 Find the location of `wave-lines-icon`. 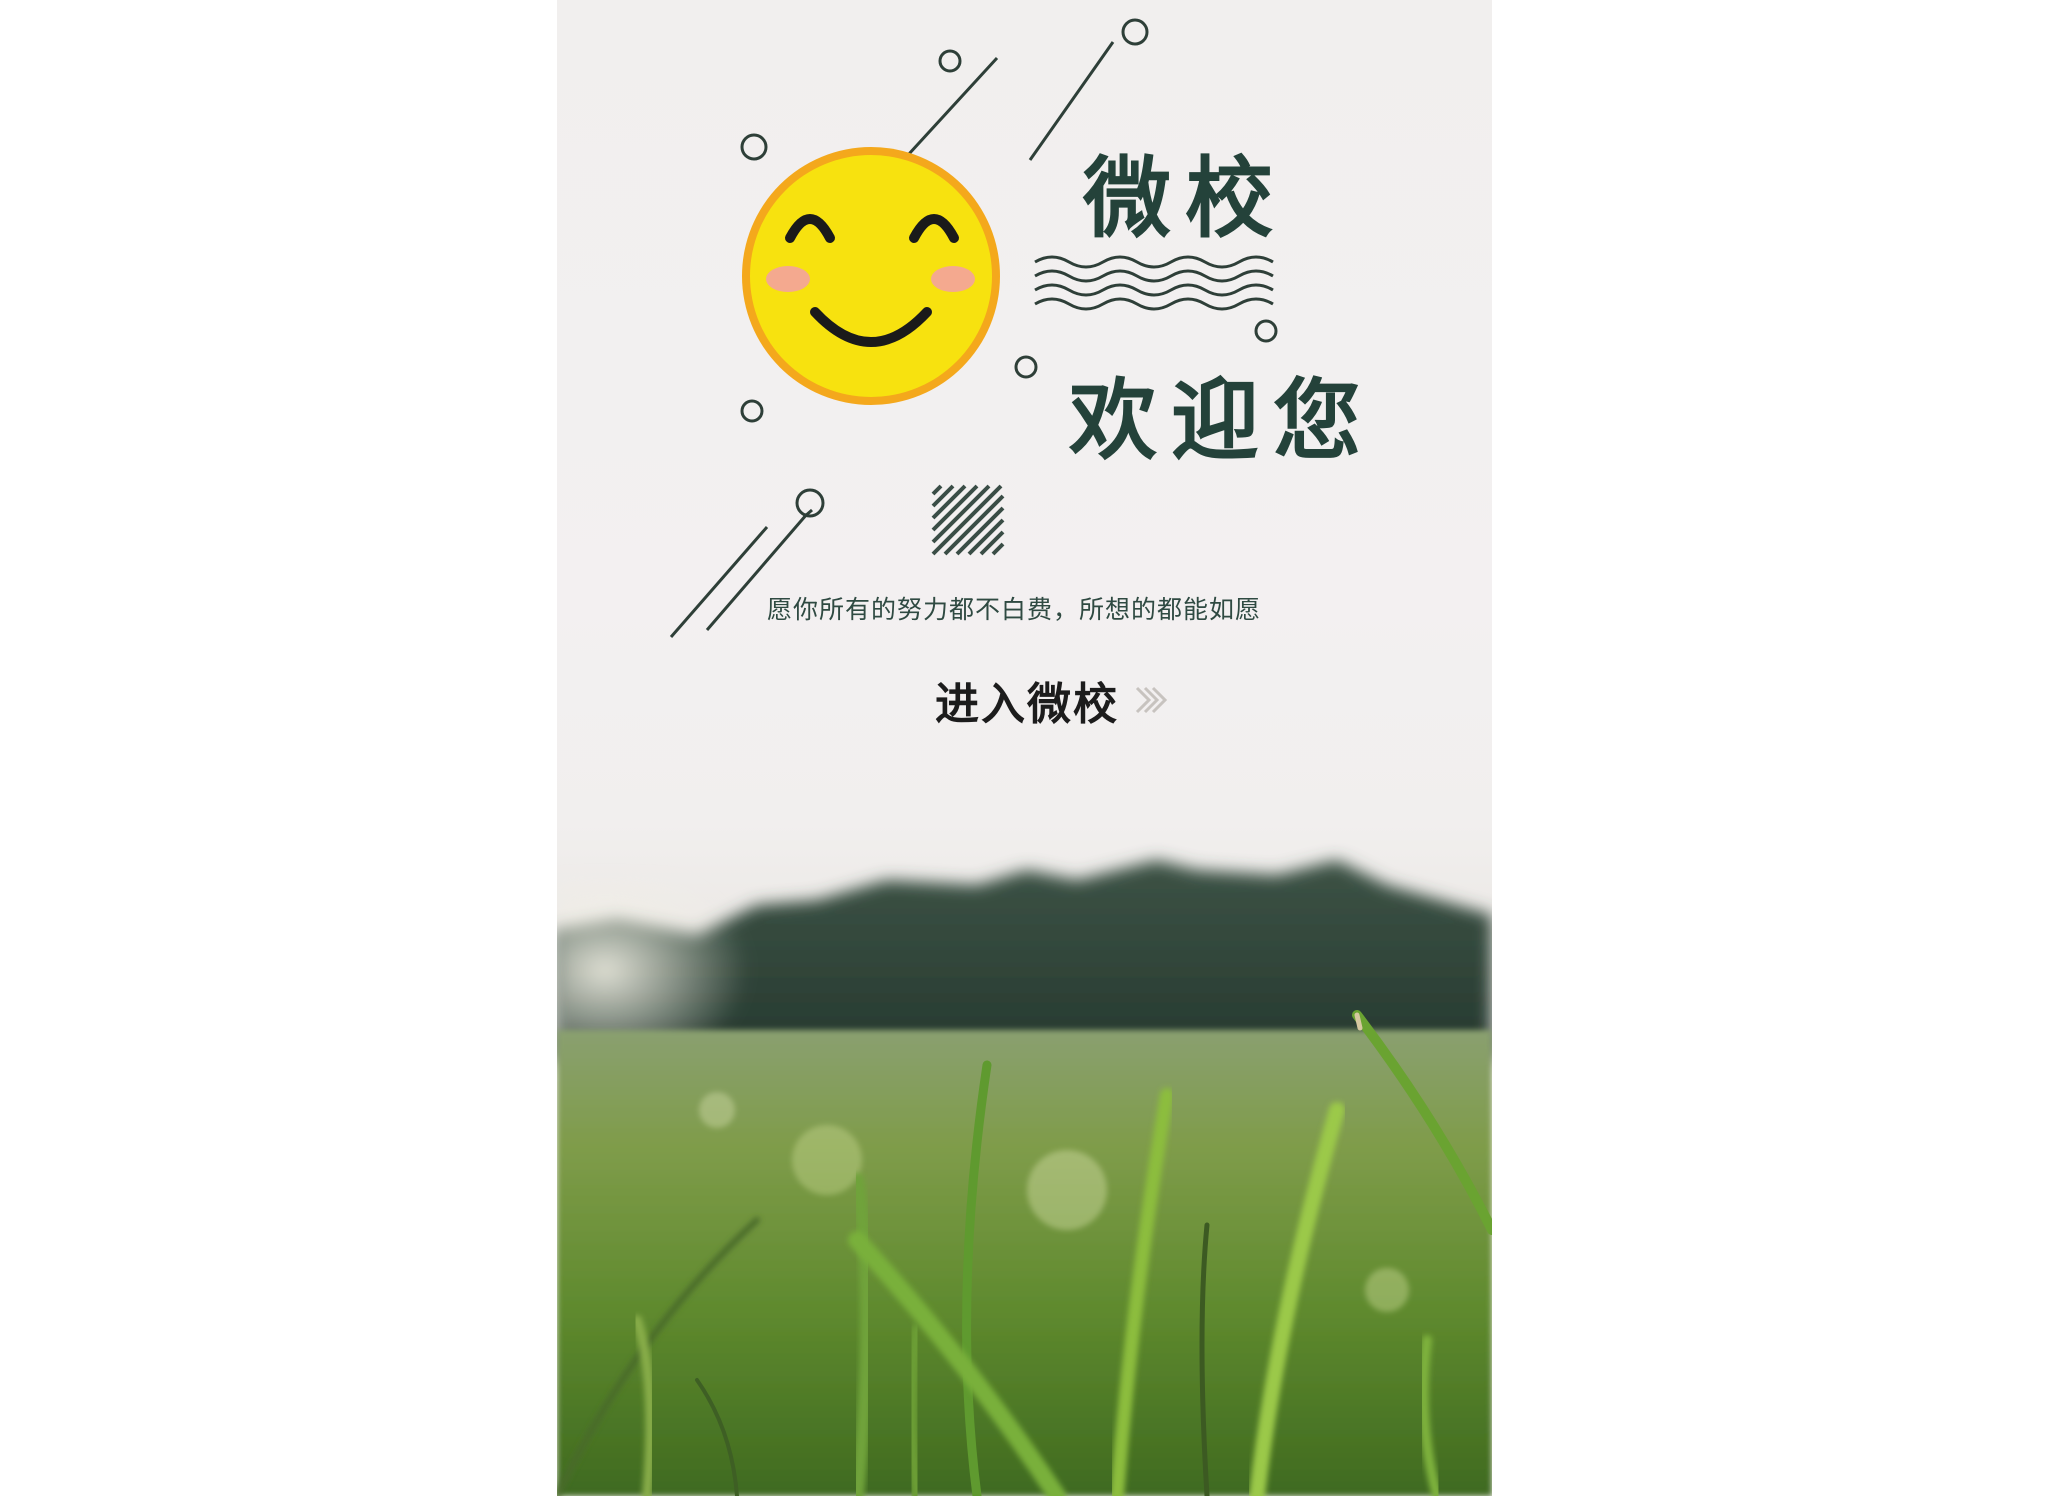

wave-lines-icon is located at coordinates (1154, 283).